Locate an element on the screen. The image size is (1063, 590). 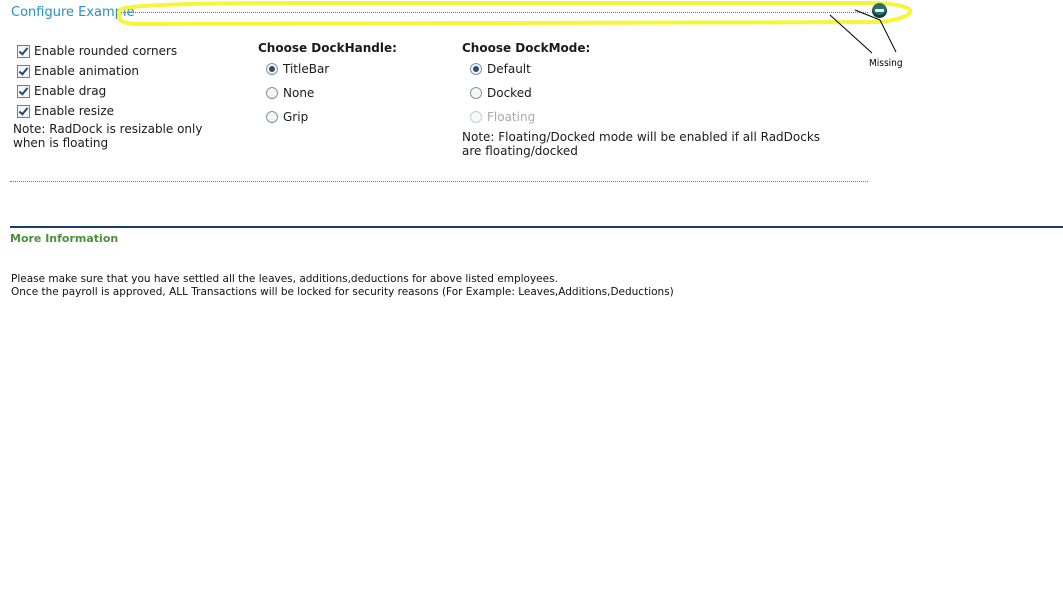
radio-label: Floating is located at coordinates (511, 117).